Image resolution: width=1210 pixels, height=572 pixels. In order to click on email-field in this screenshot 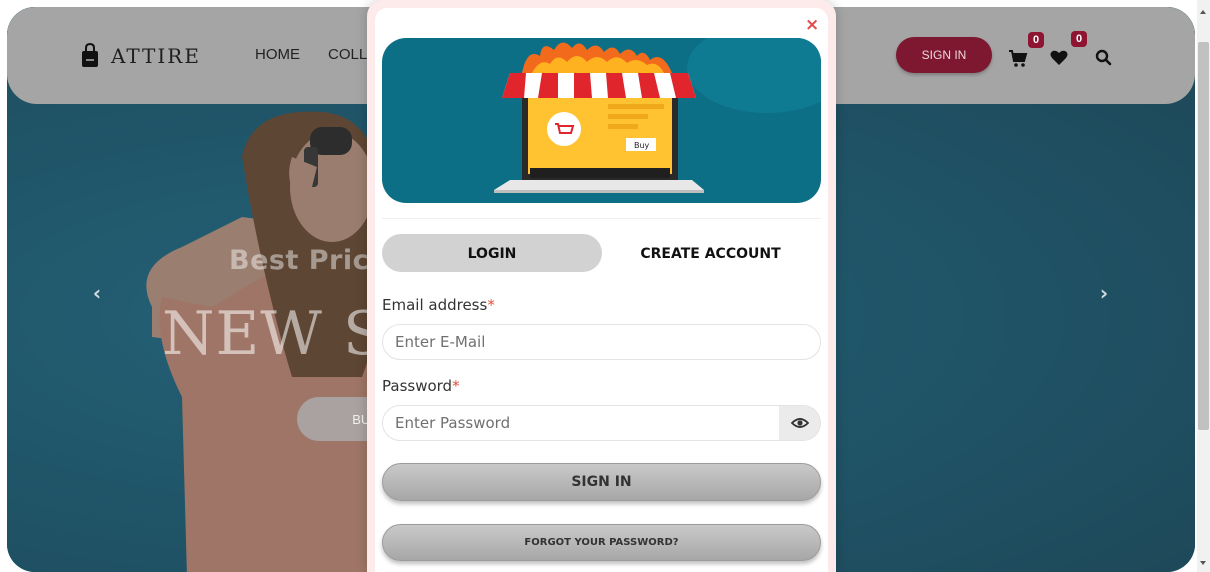, I will do `click(601, 342)`.